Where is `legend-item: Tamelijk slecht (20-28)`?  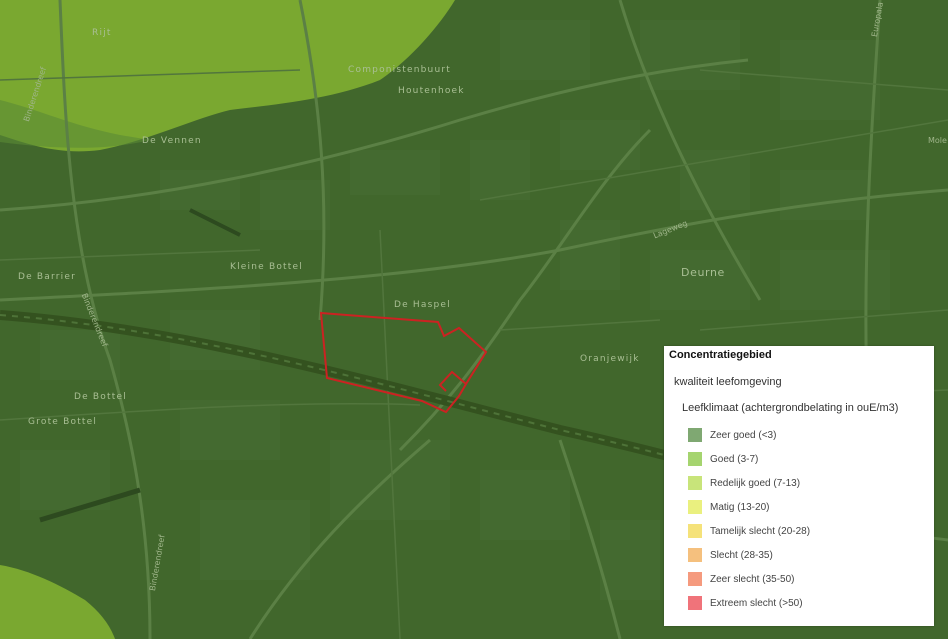 legend-item: Tamelijk slecht (20-28) is located at coordinates (749, 531).